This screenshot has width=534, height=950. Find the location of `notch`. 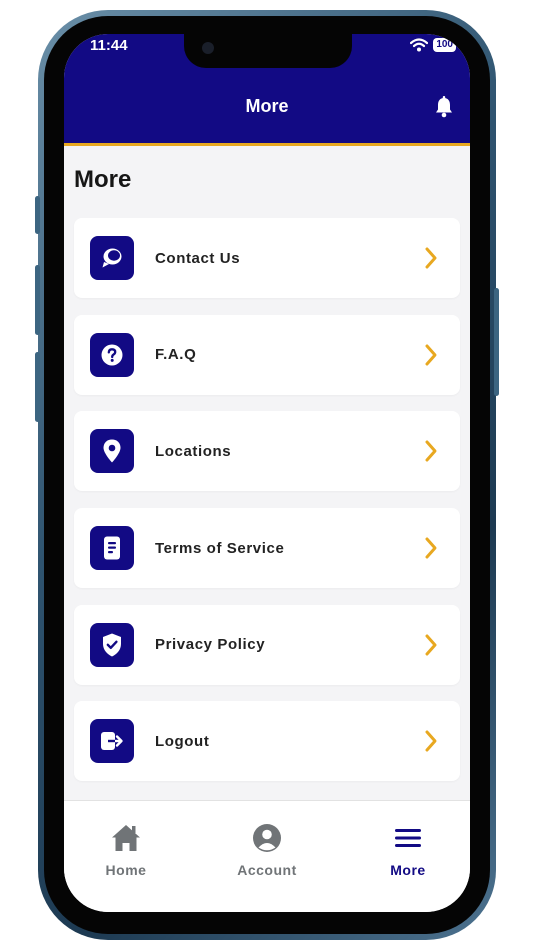

notch is located at coordinates (268, 51).